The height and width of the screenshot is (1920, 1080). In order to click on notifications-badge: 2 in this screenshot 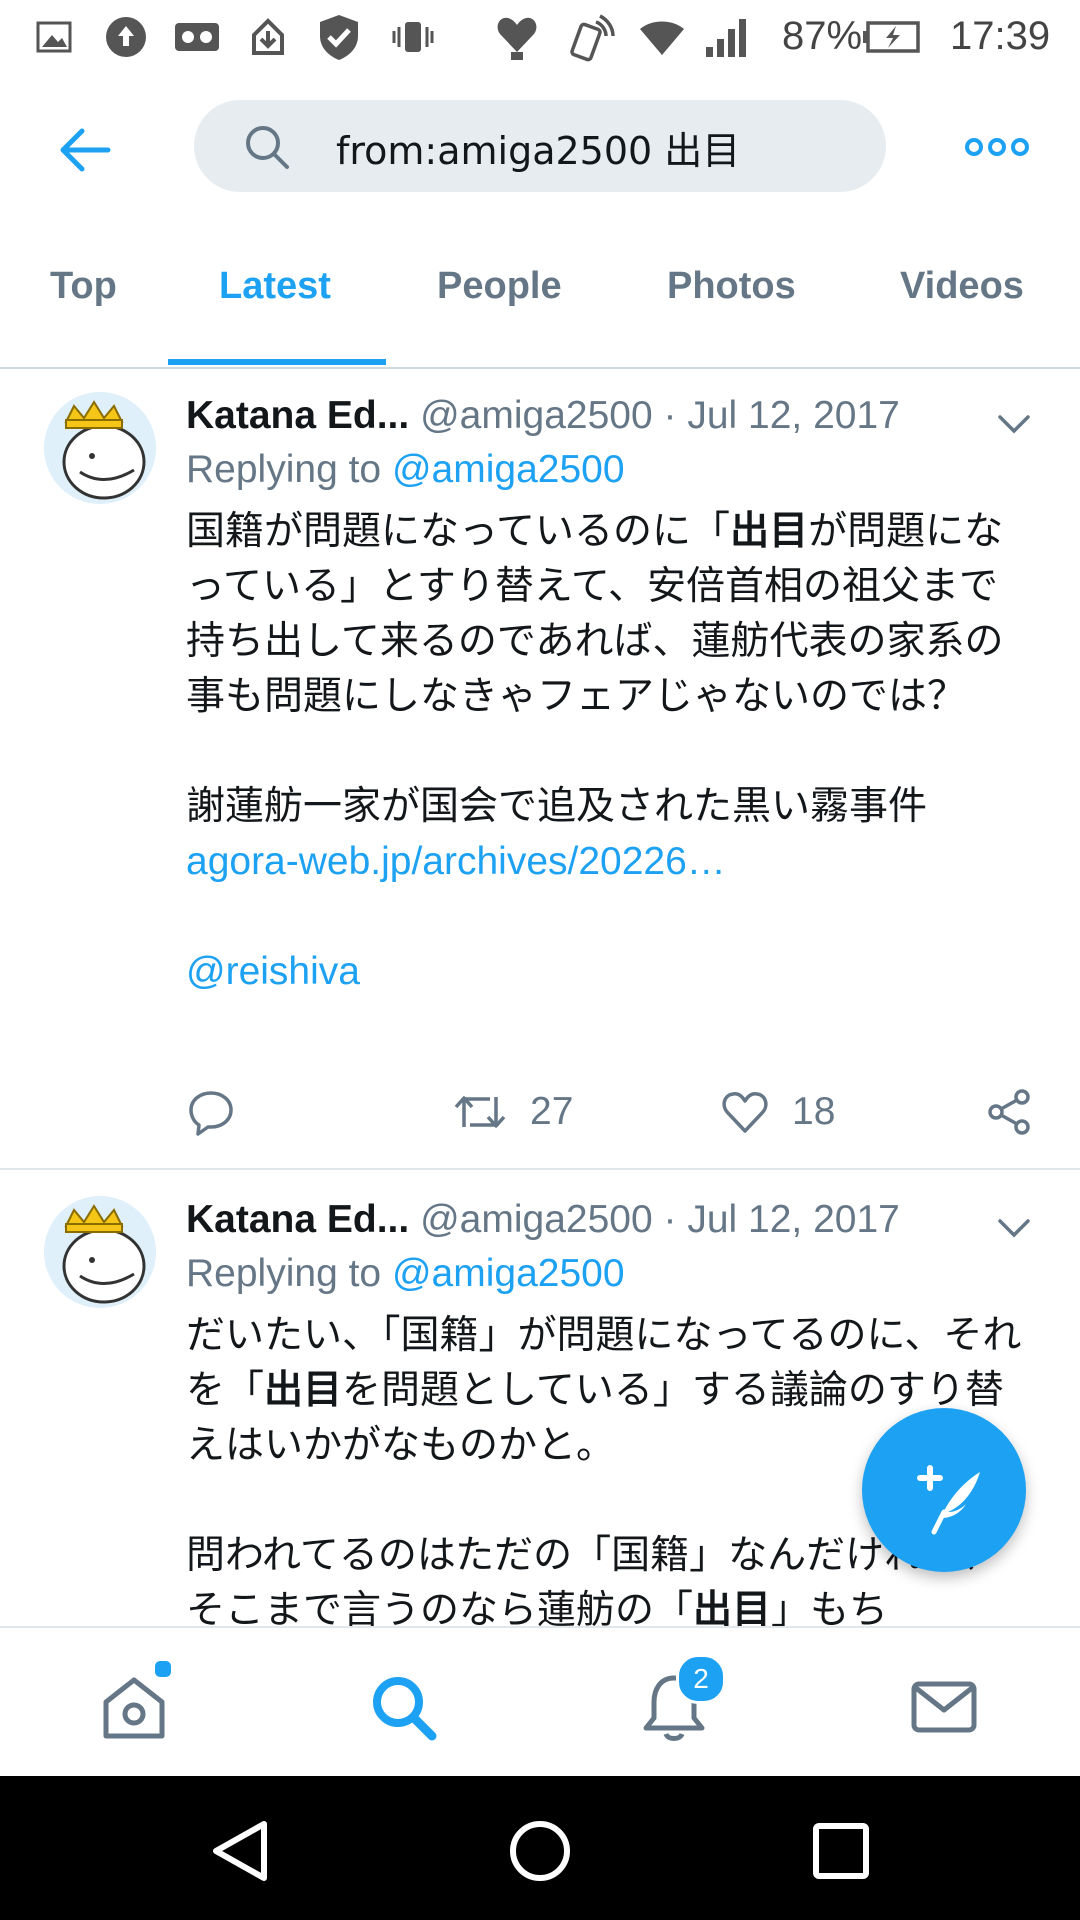, I will do `click(701, 1679)`.